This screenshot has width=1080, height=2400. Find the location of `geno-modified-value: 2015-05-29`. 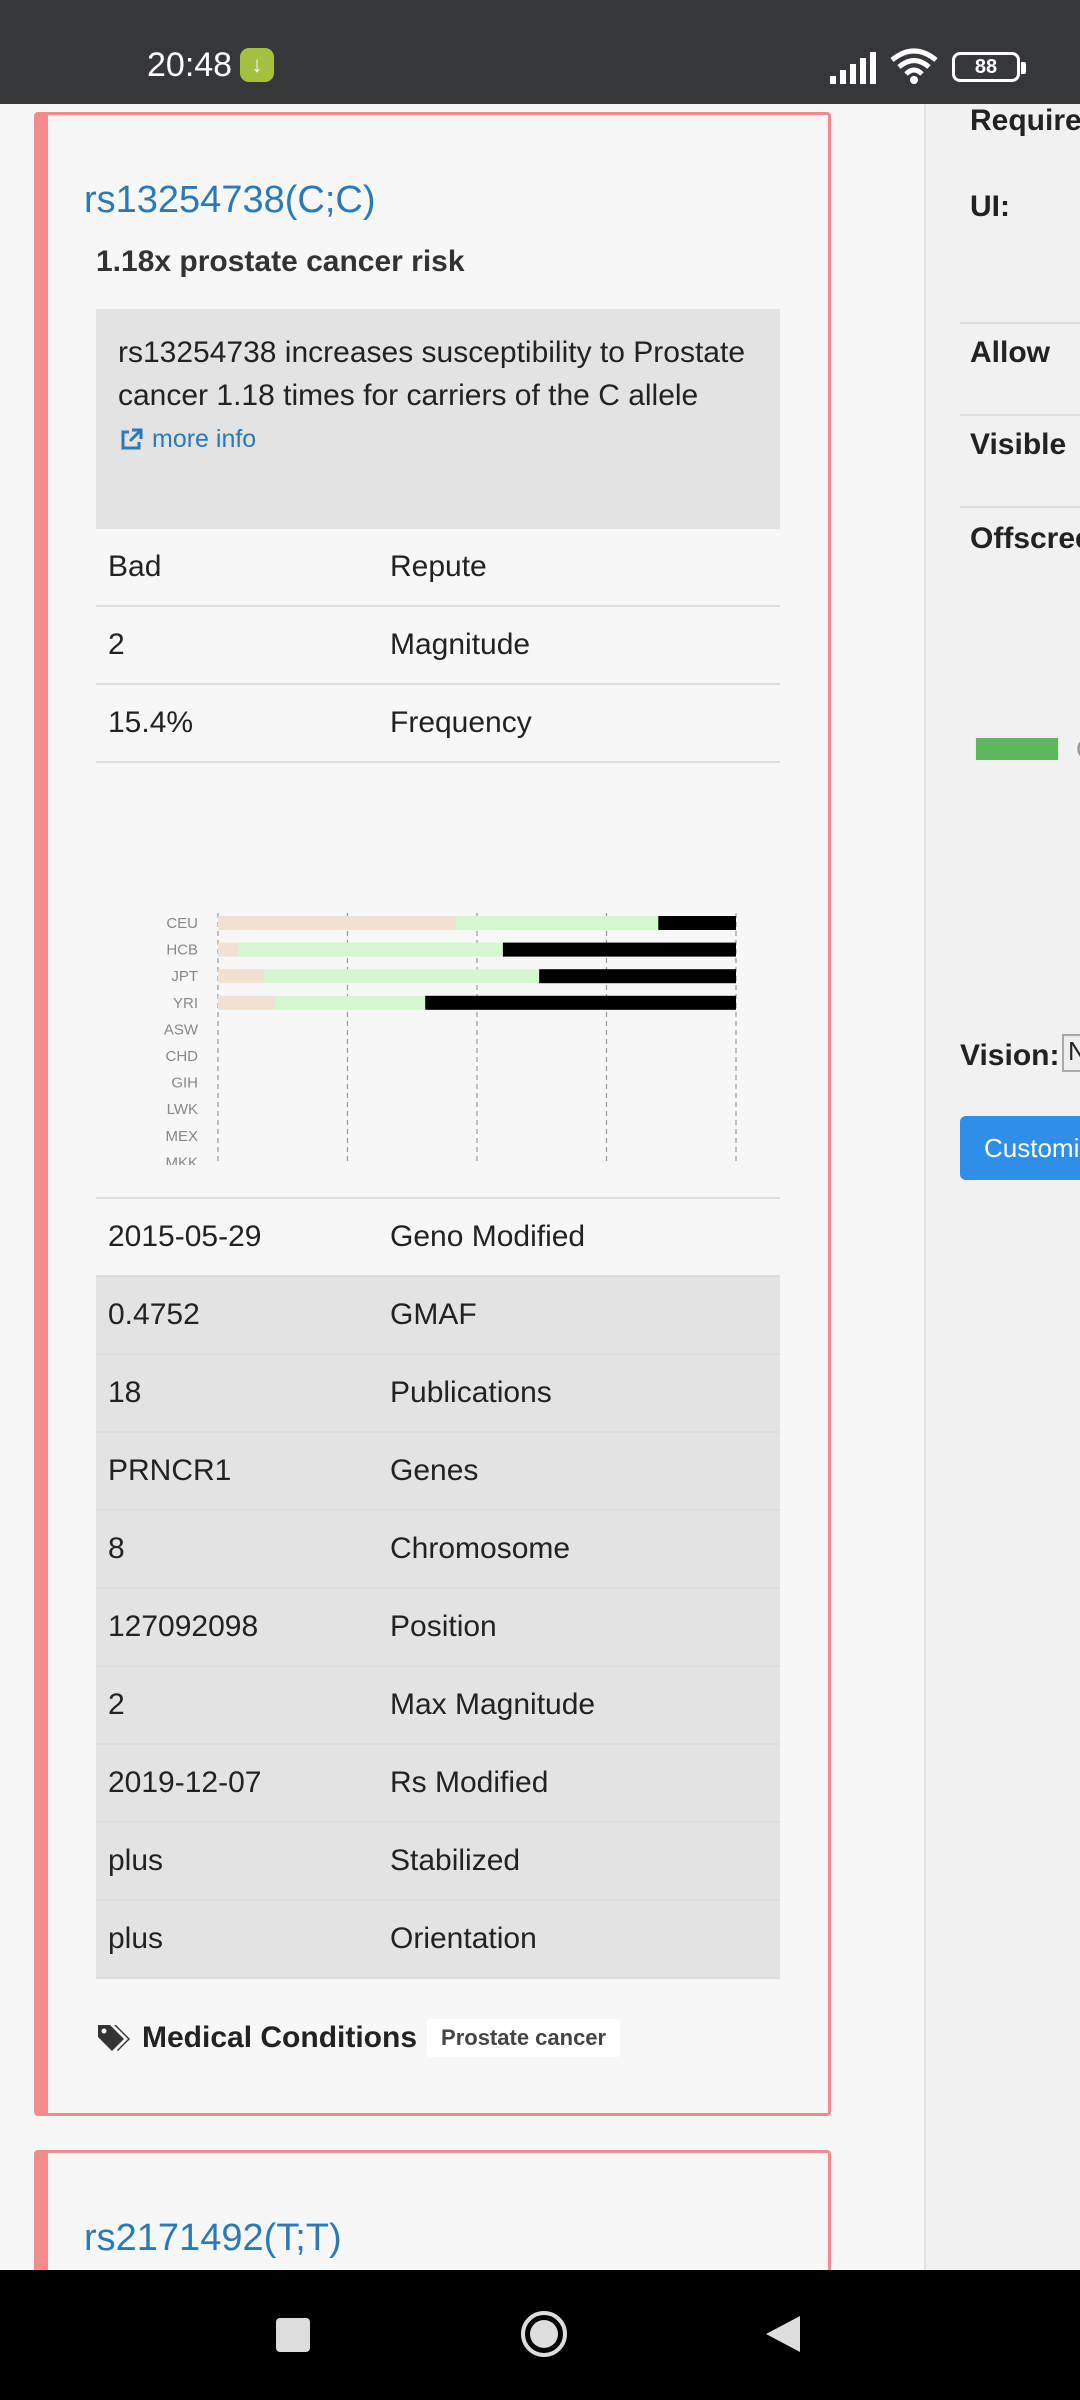

geno-modified-value: 2015-05-29 is located at coordinates (185, 1236).